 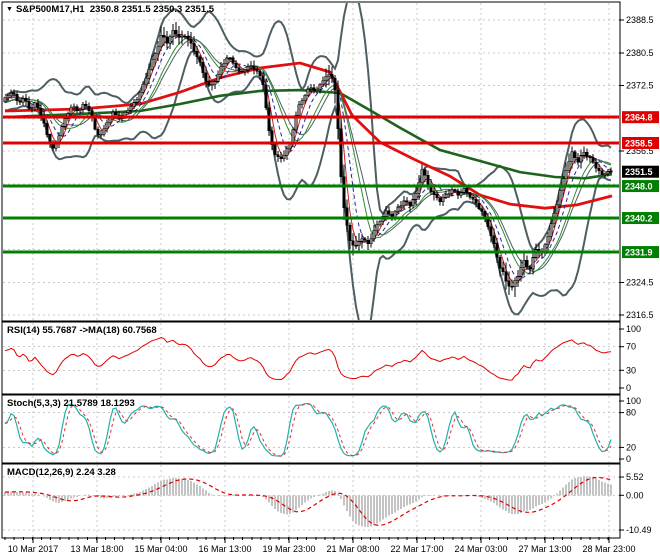 I want to click on time-axis-label: 22 Mar 17:00, so click(x=416, y=549).